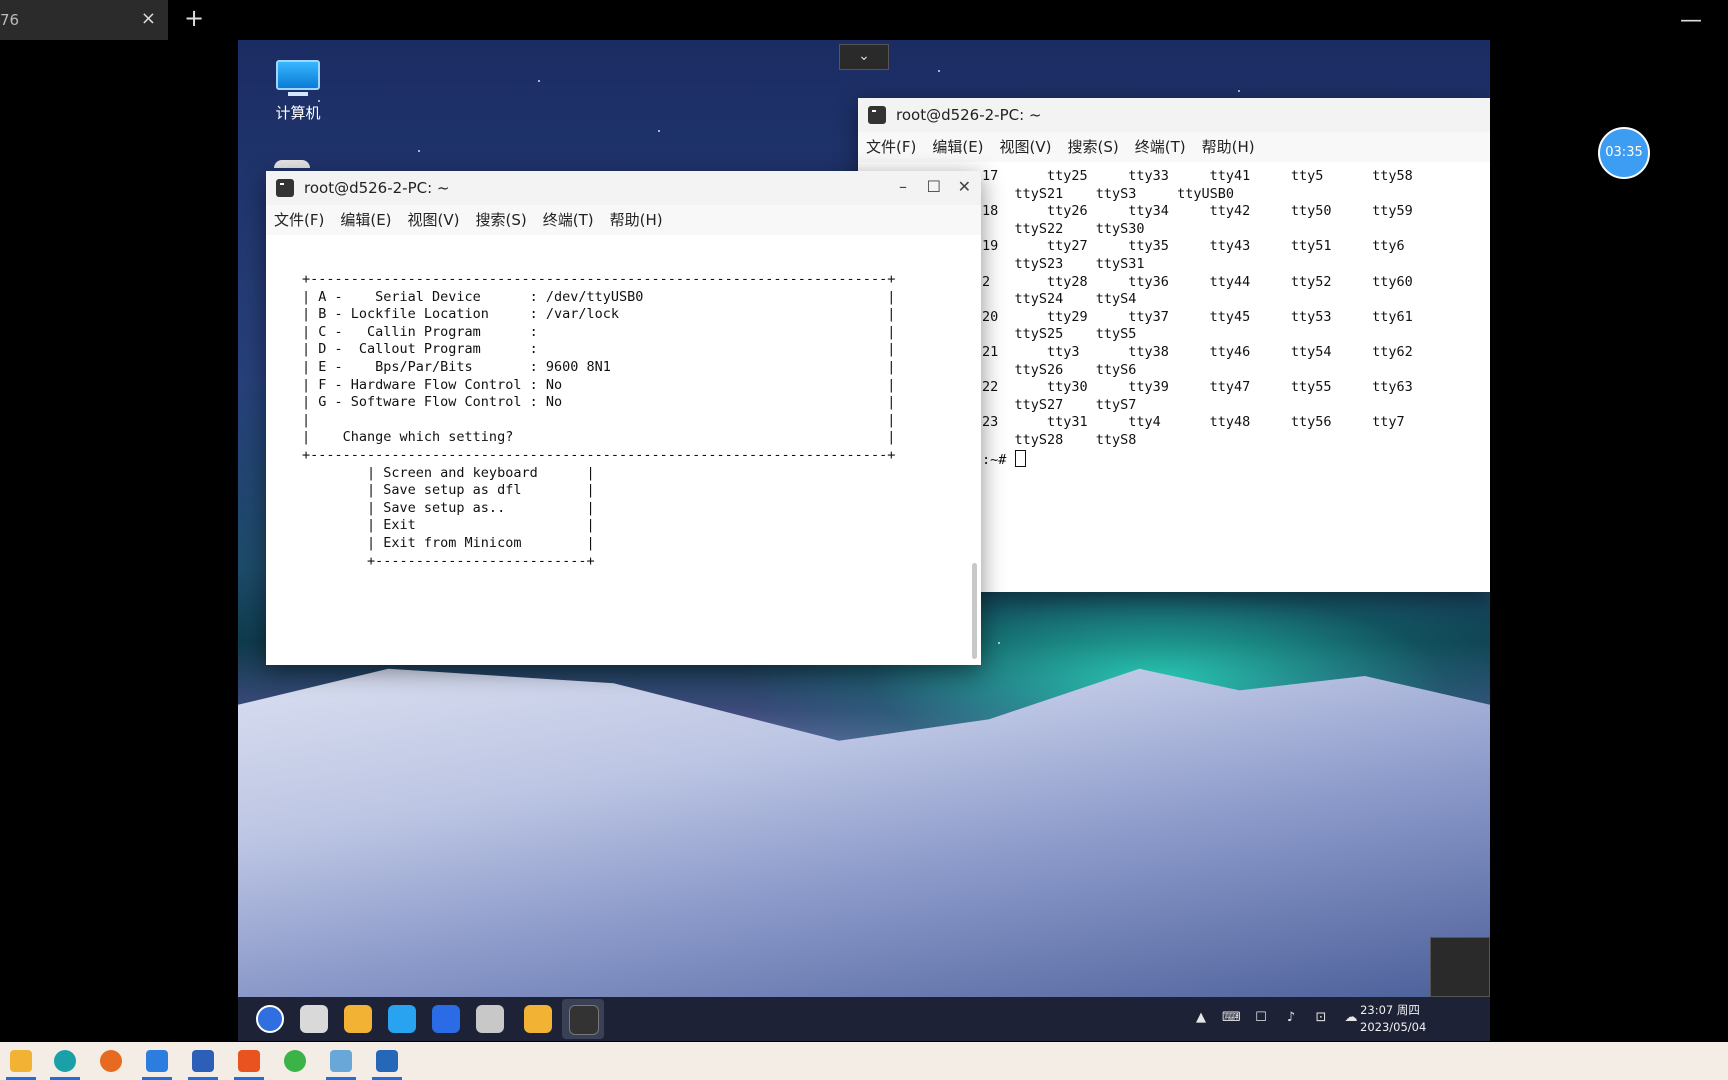 The image size is (1728, 1080). Describe the element at coordinates (448, 507) in the screenshot. I see `front-line: | Save setup as.. |` at that location.